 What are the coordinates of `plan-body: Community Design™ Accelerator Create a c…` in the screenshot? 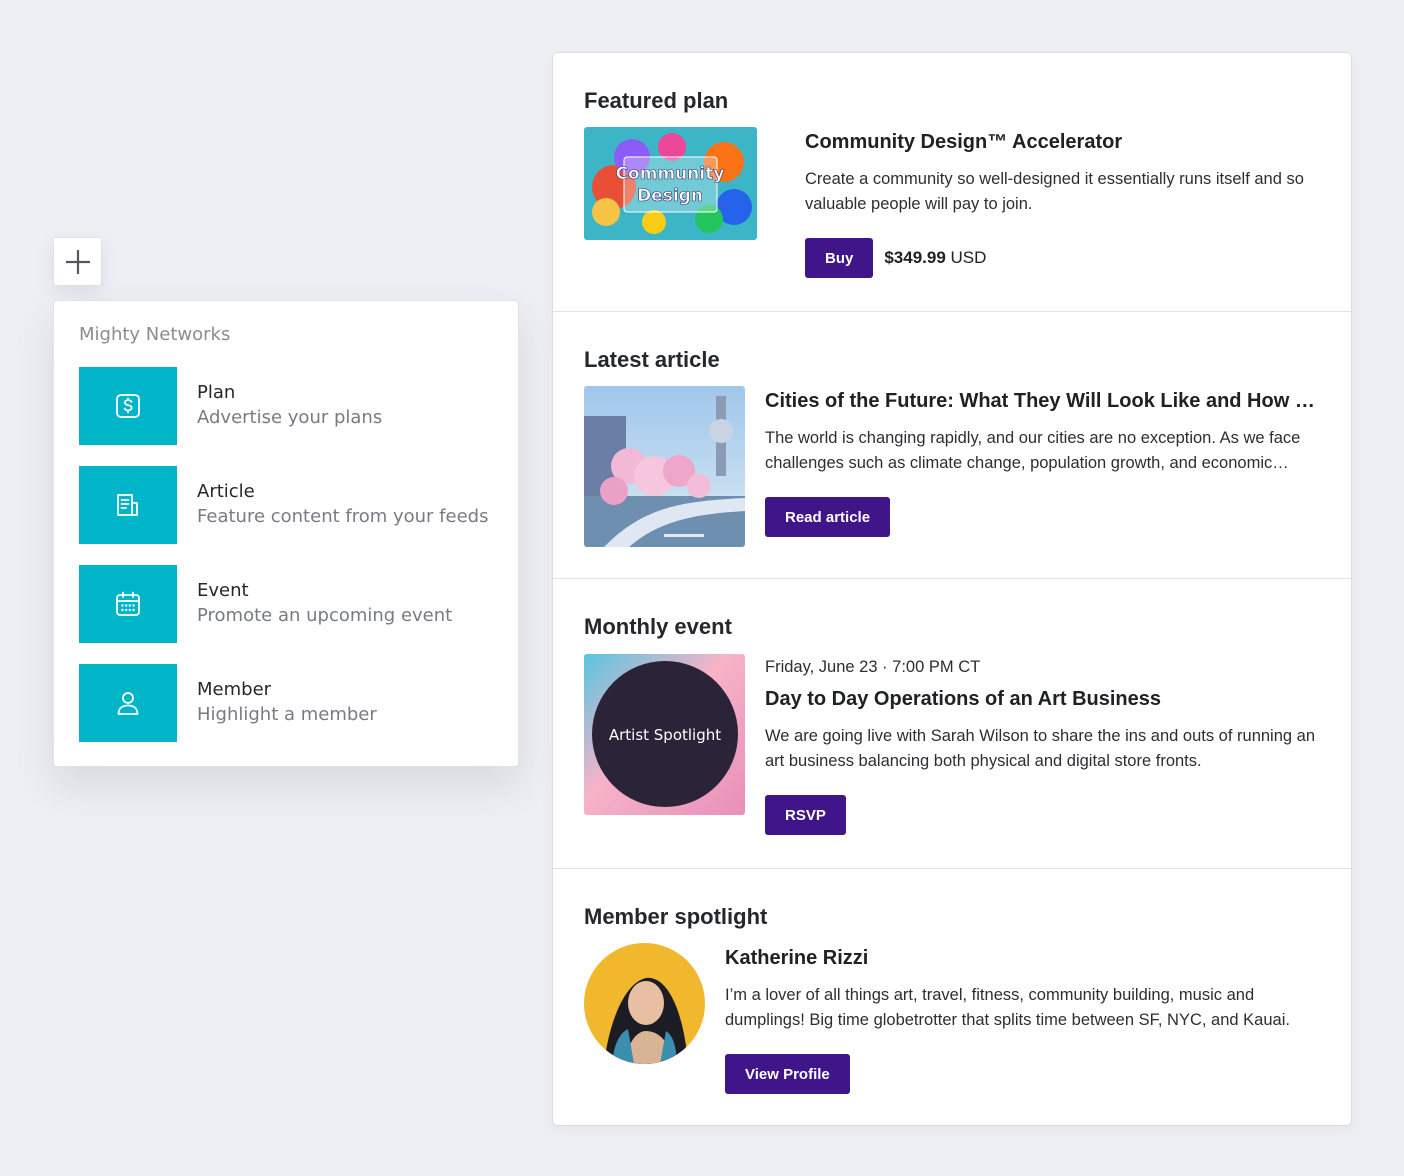 It's located at (1063, 204).